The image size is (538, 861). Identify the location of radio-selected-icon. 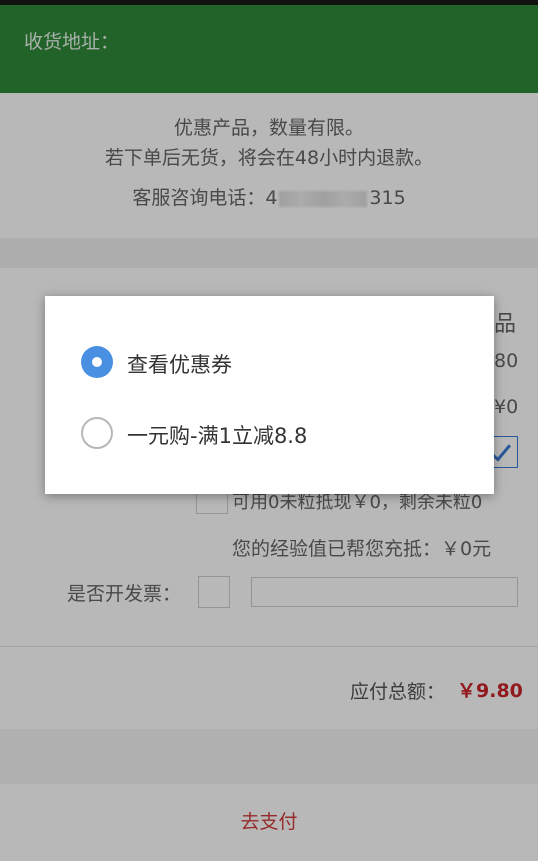
(97, 362).